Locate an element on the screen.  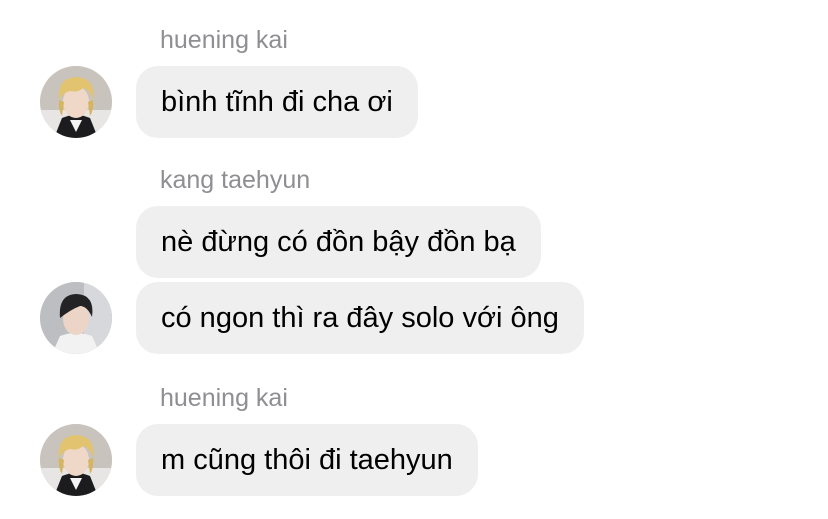
message-bubble: nè đừng có đồn bậy đồn bạ is located at coordinates (338, 242).